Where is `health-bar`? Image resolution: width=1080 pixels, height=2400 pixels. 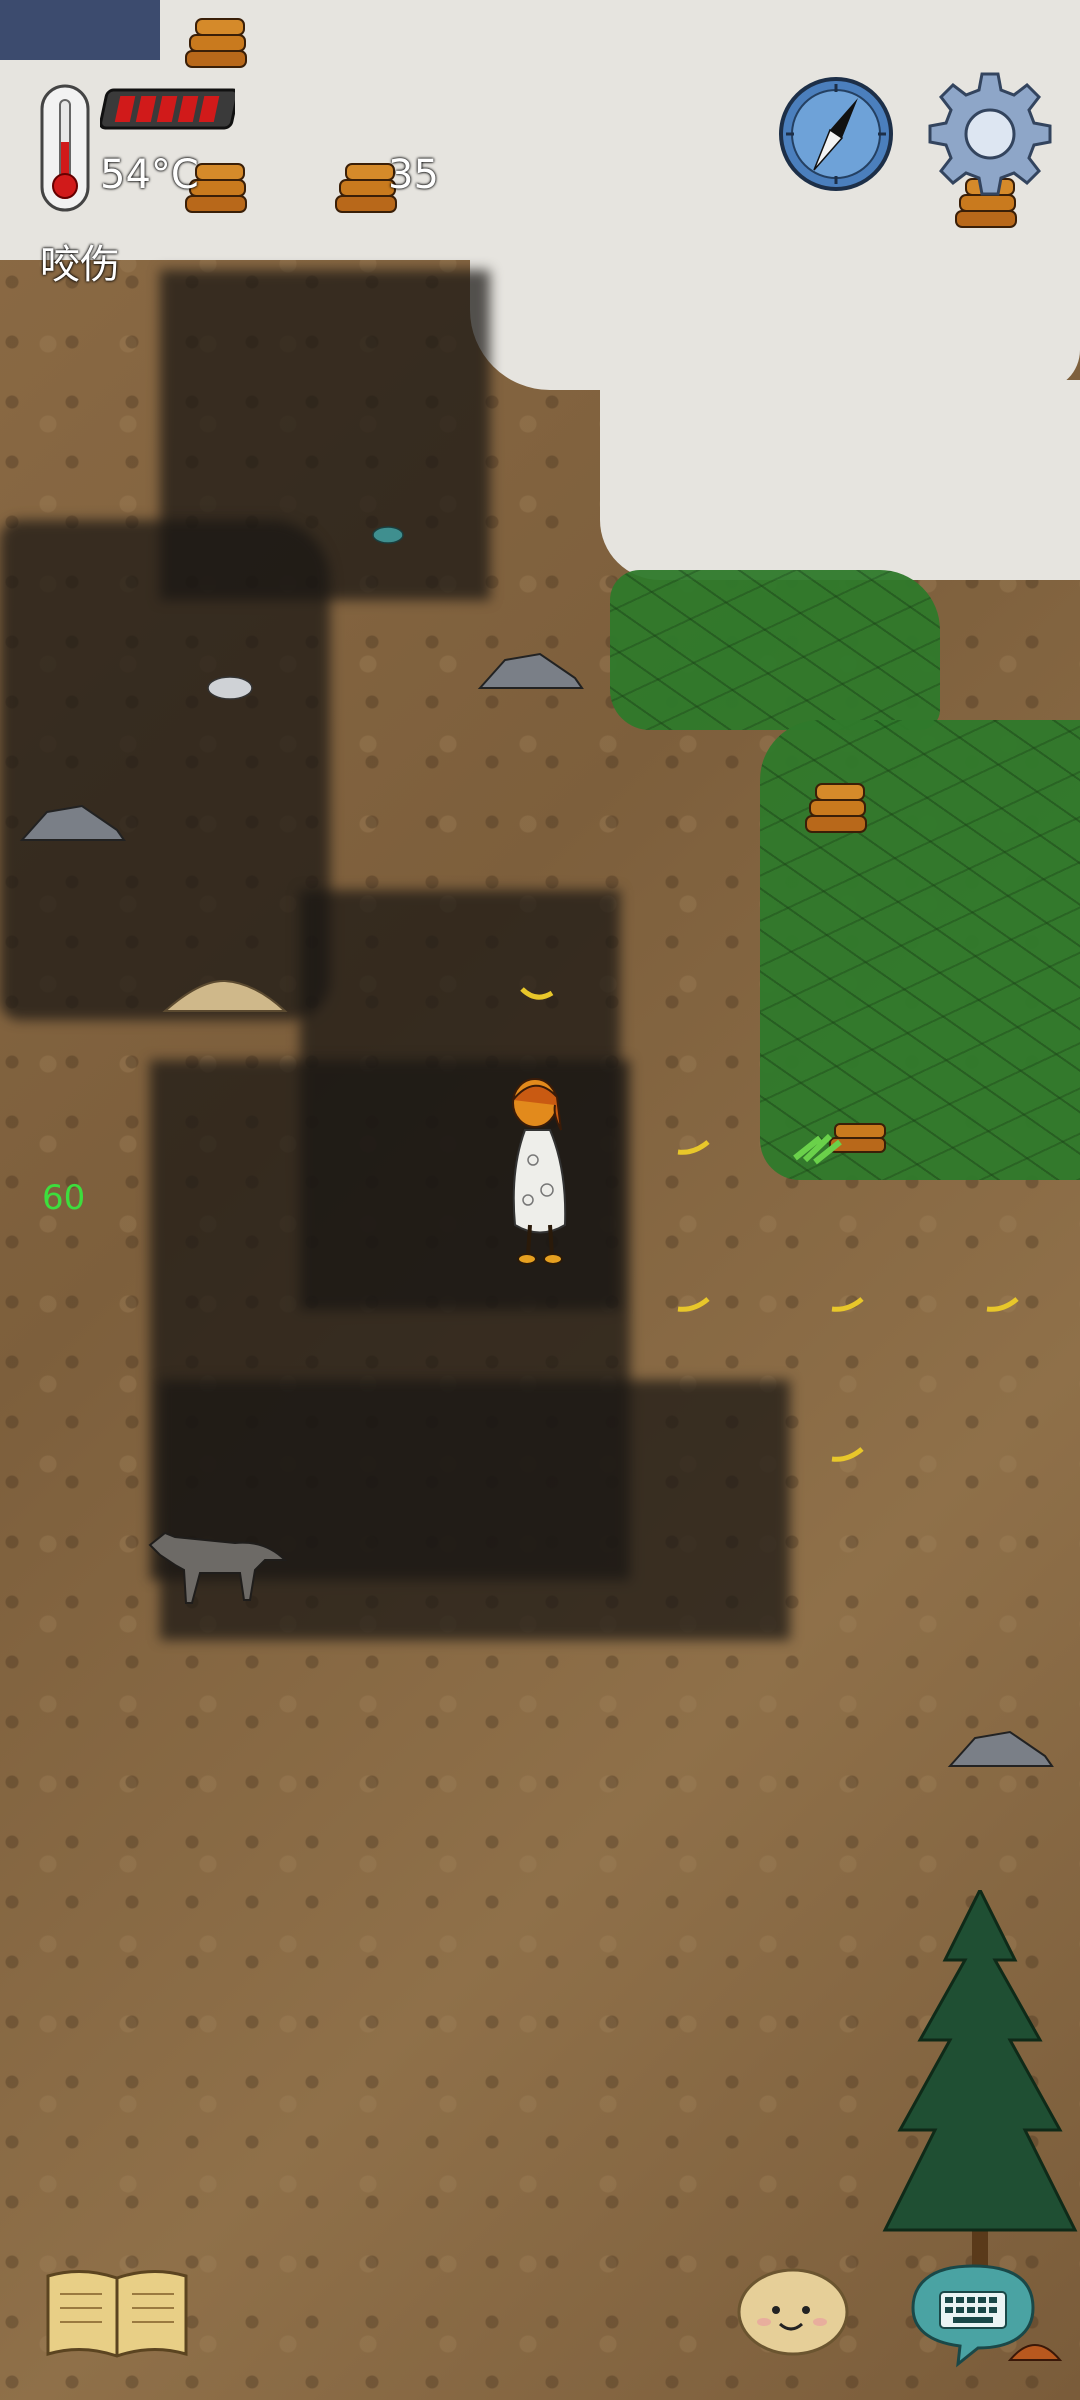
health-bar is located at coordinates (167, 109).